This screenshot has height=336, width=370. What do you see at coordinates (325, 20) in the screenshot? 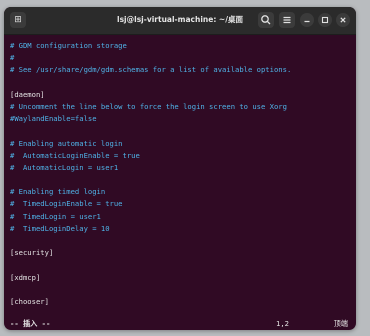
I see `maximize-icon` at bounding box center [325, 20].